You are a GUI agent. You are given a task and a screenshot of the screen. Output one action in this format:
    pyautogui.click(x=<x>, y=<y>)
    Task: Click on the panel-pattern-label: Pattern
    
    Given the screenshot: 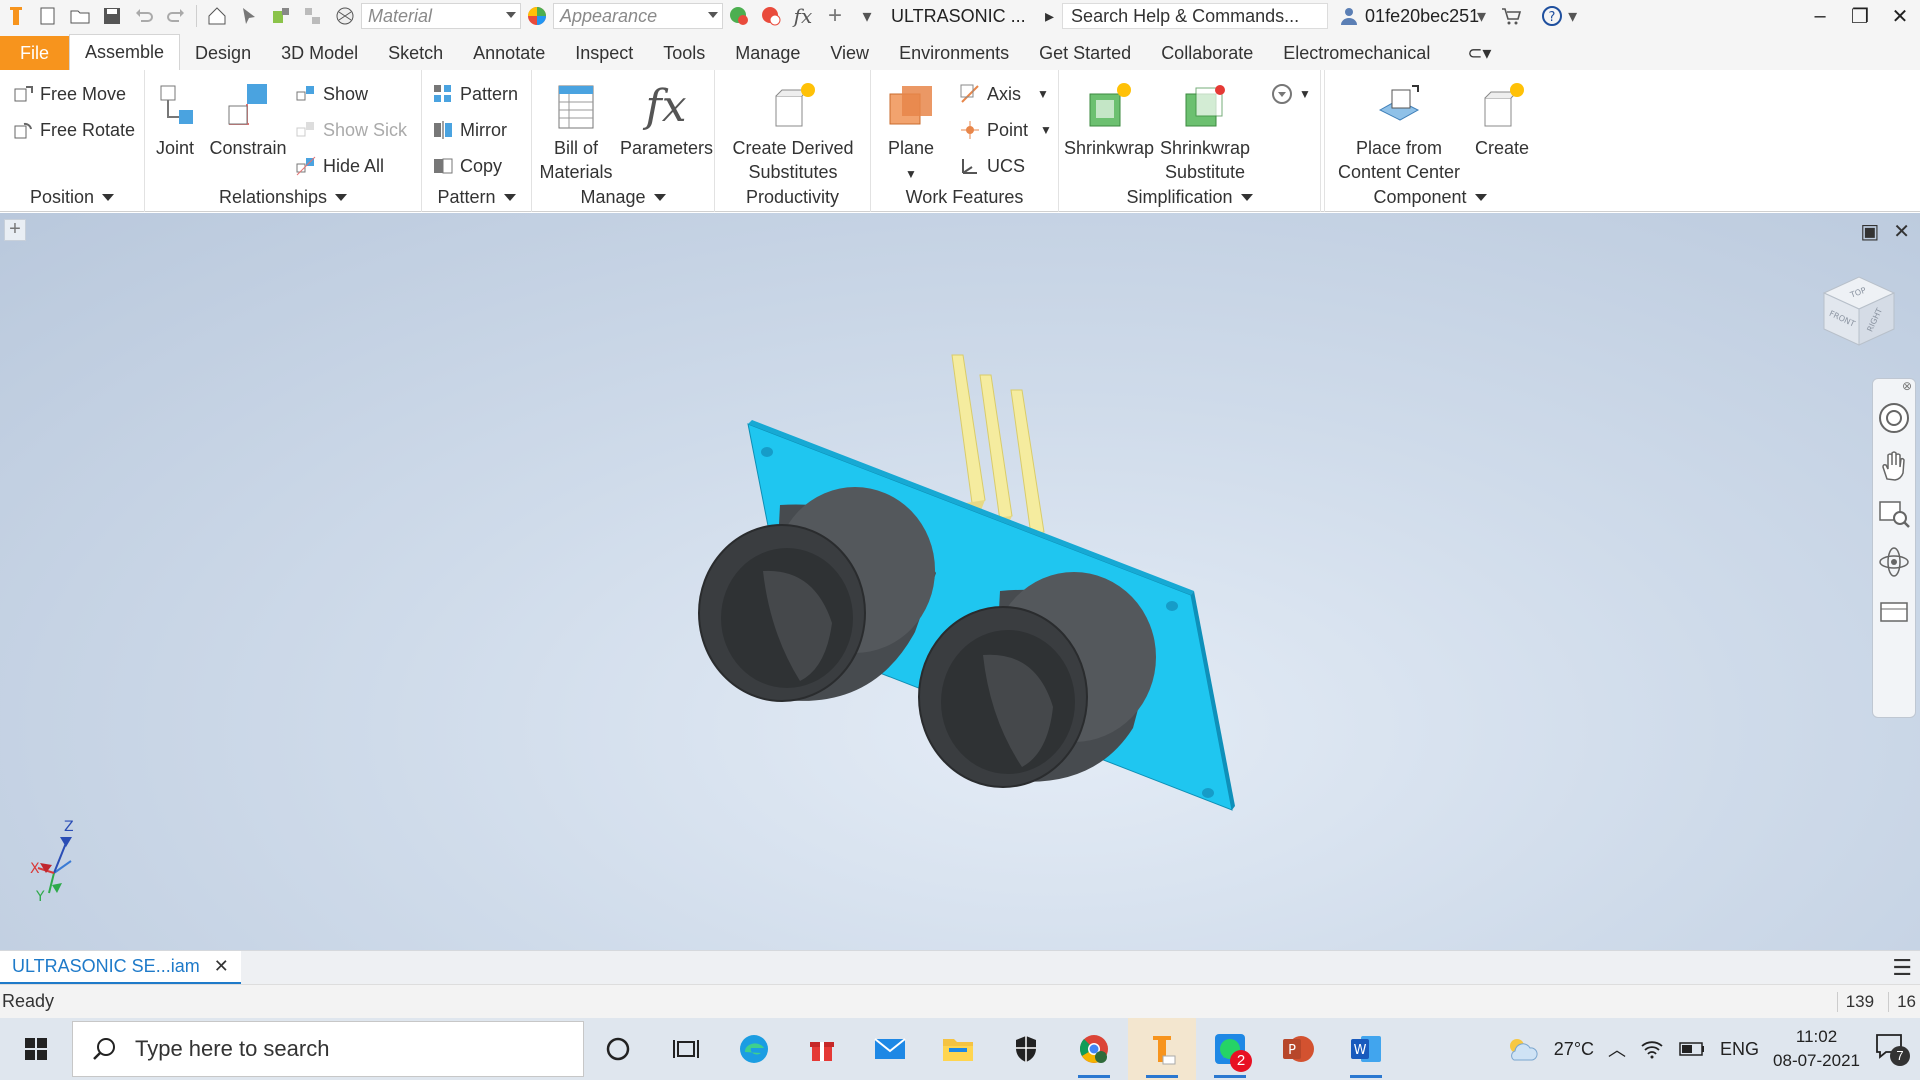 What is the action you would take?
    pyautogui.click(x=476, y=197)
    